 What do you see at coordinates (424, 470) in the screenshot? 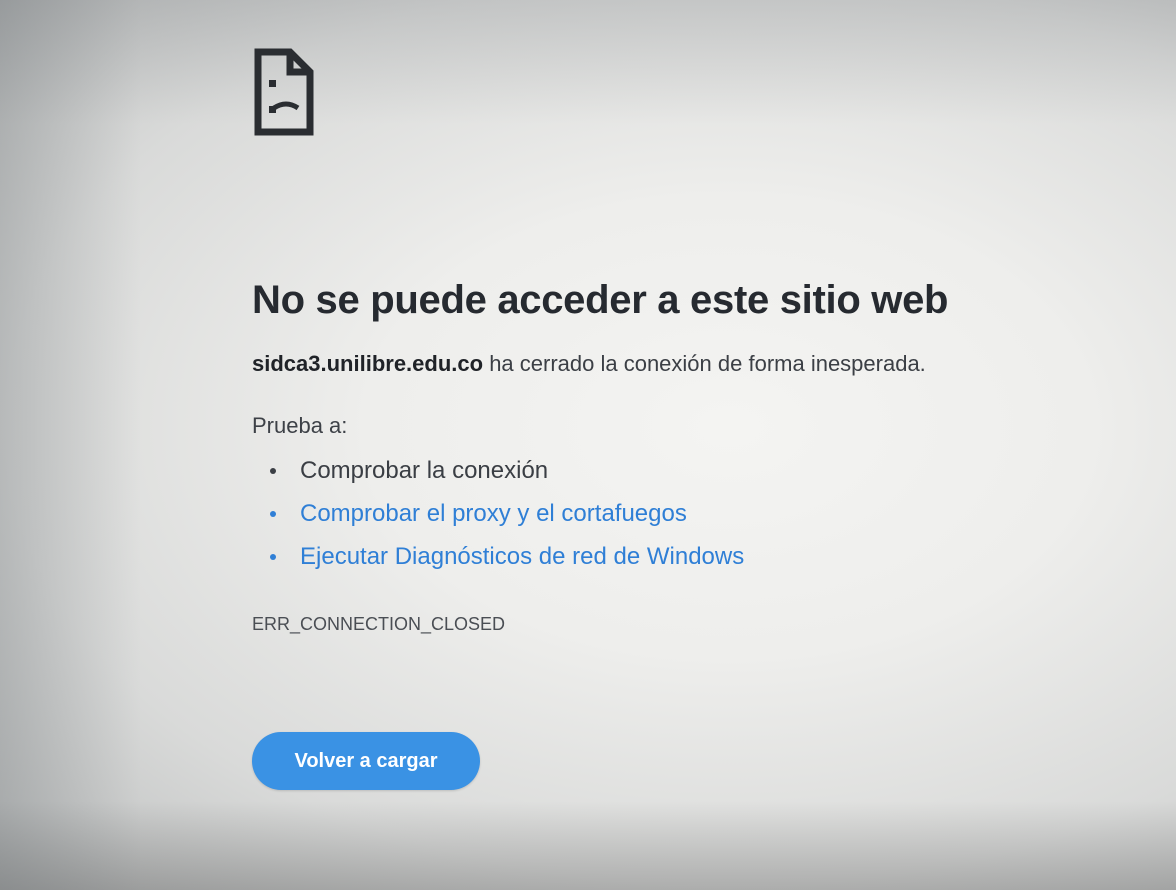
I see `suggestion-label: Comprobar la conexión` at bounding box center [424, 470].